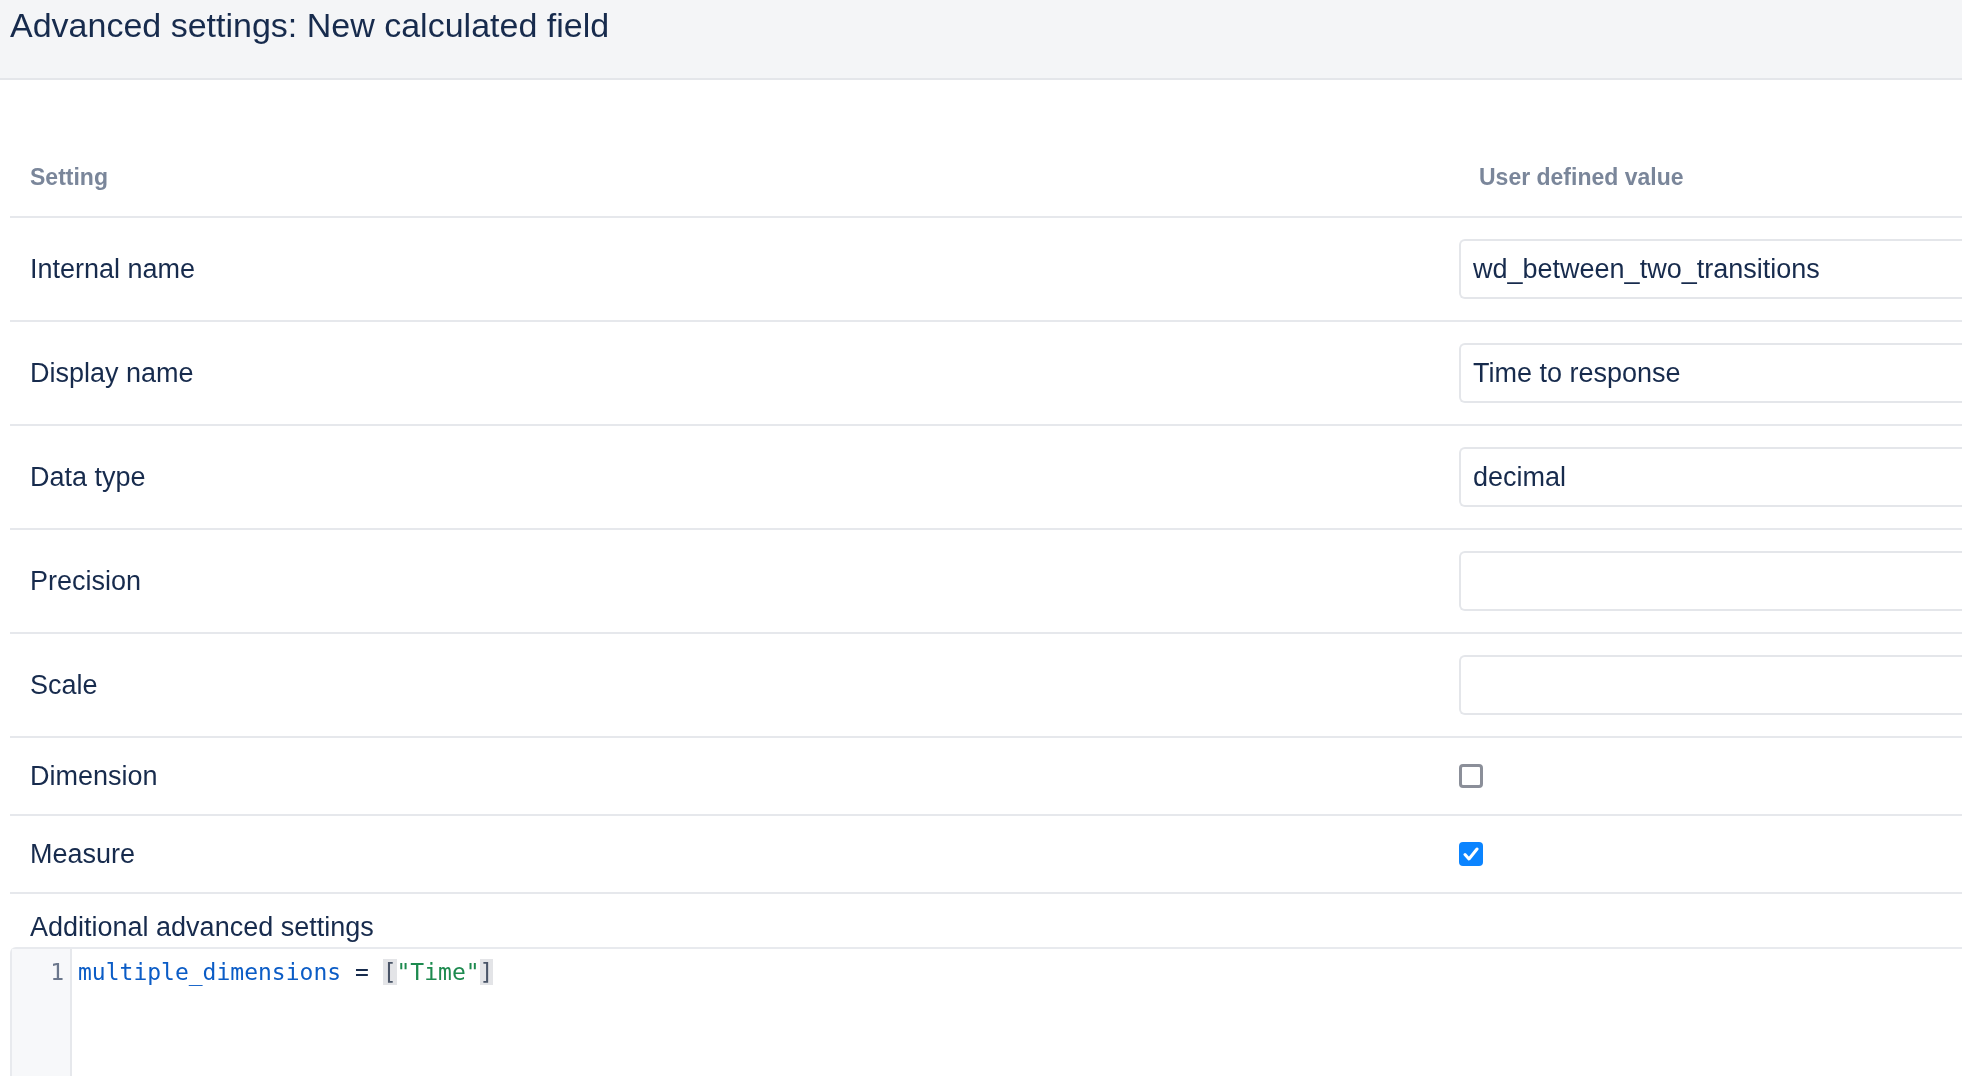  I want to click on column-header: Setting, so click(68, 177).